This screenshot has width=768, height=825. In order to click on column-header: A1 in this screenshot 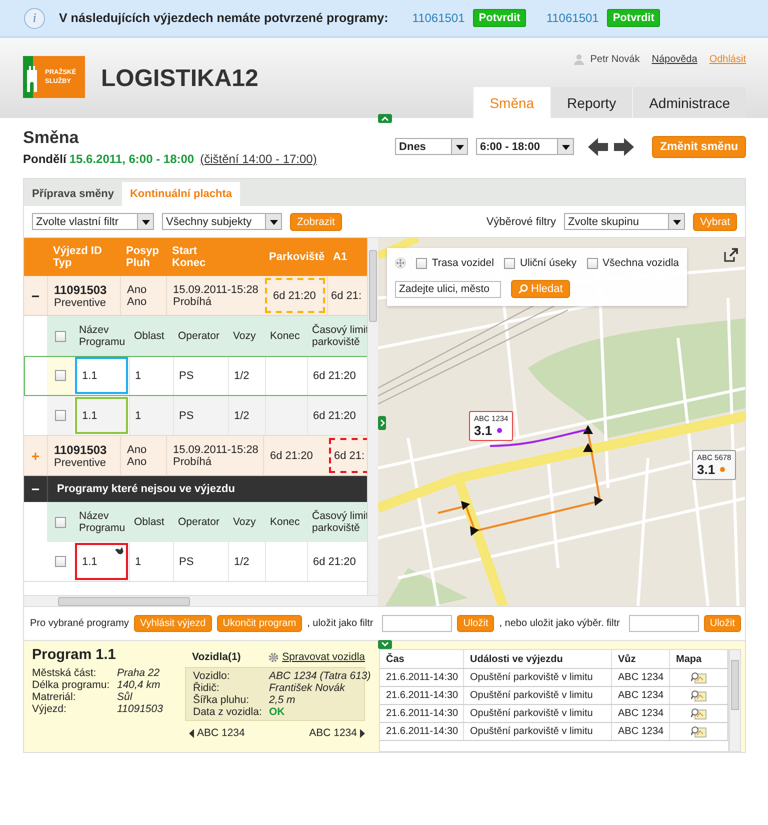, I will do `click(340, 257)`.